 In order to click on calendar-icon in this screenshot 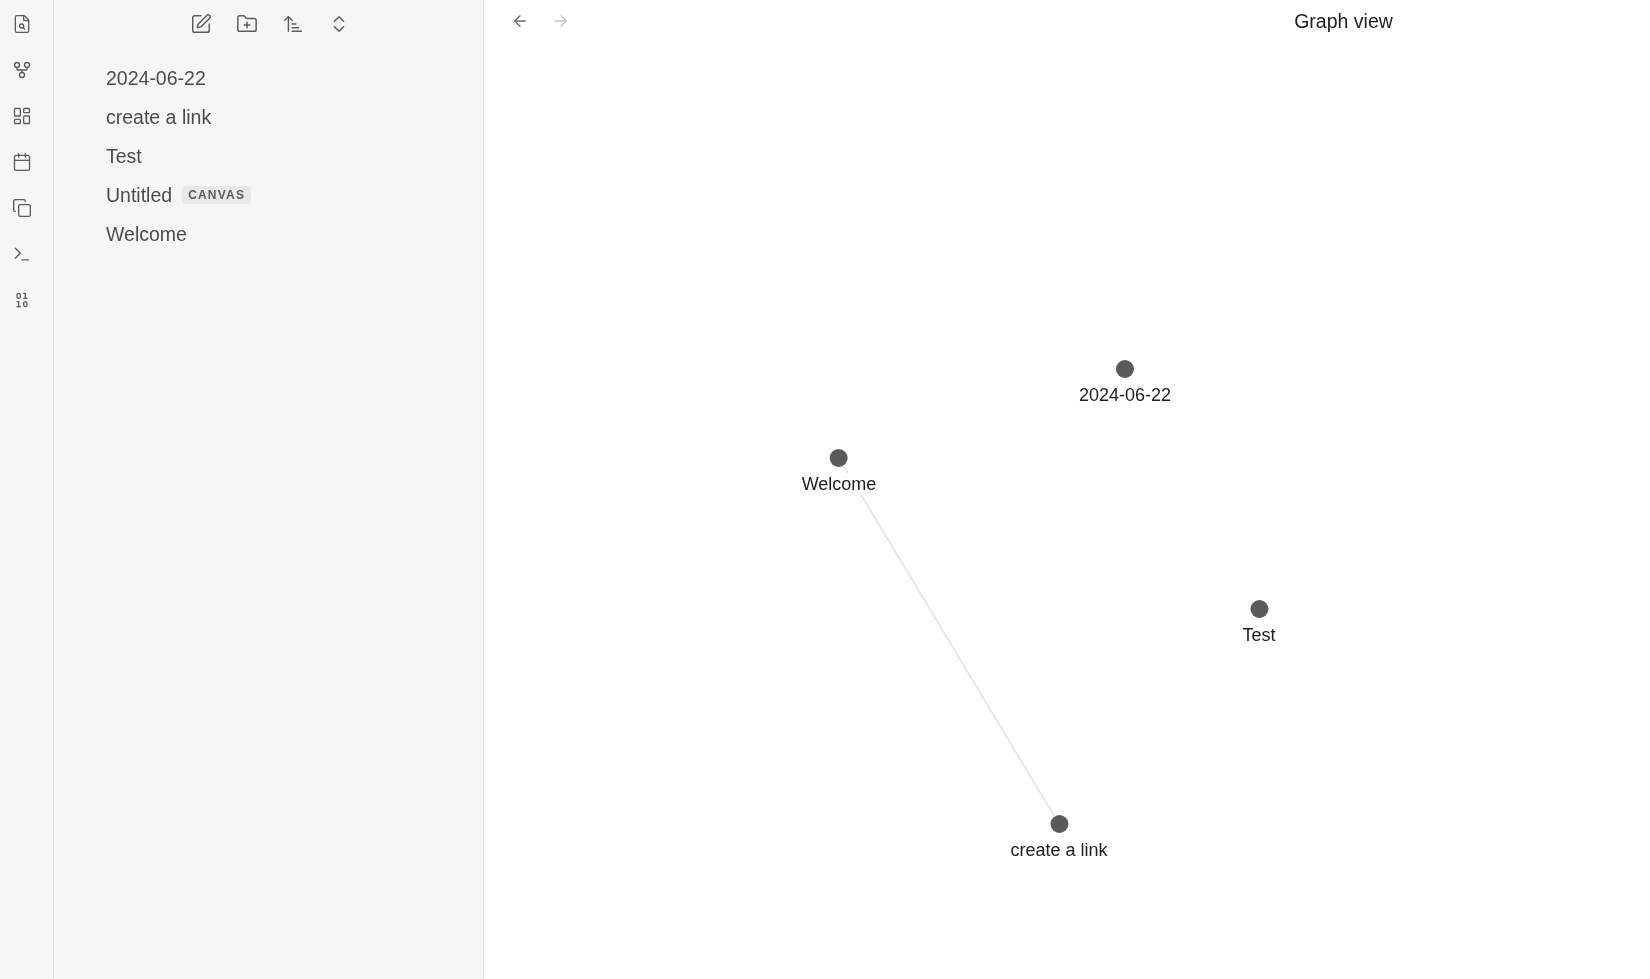, I will do `click(22, 162)`.